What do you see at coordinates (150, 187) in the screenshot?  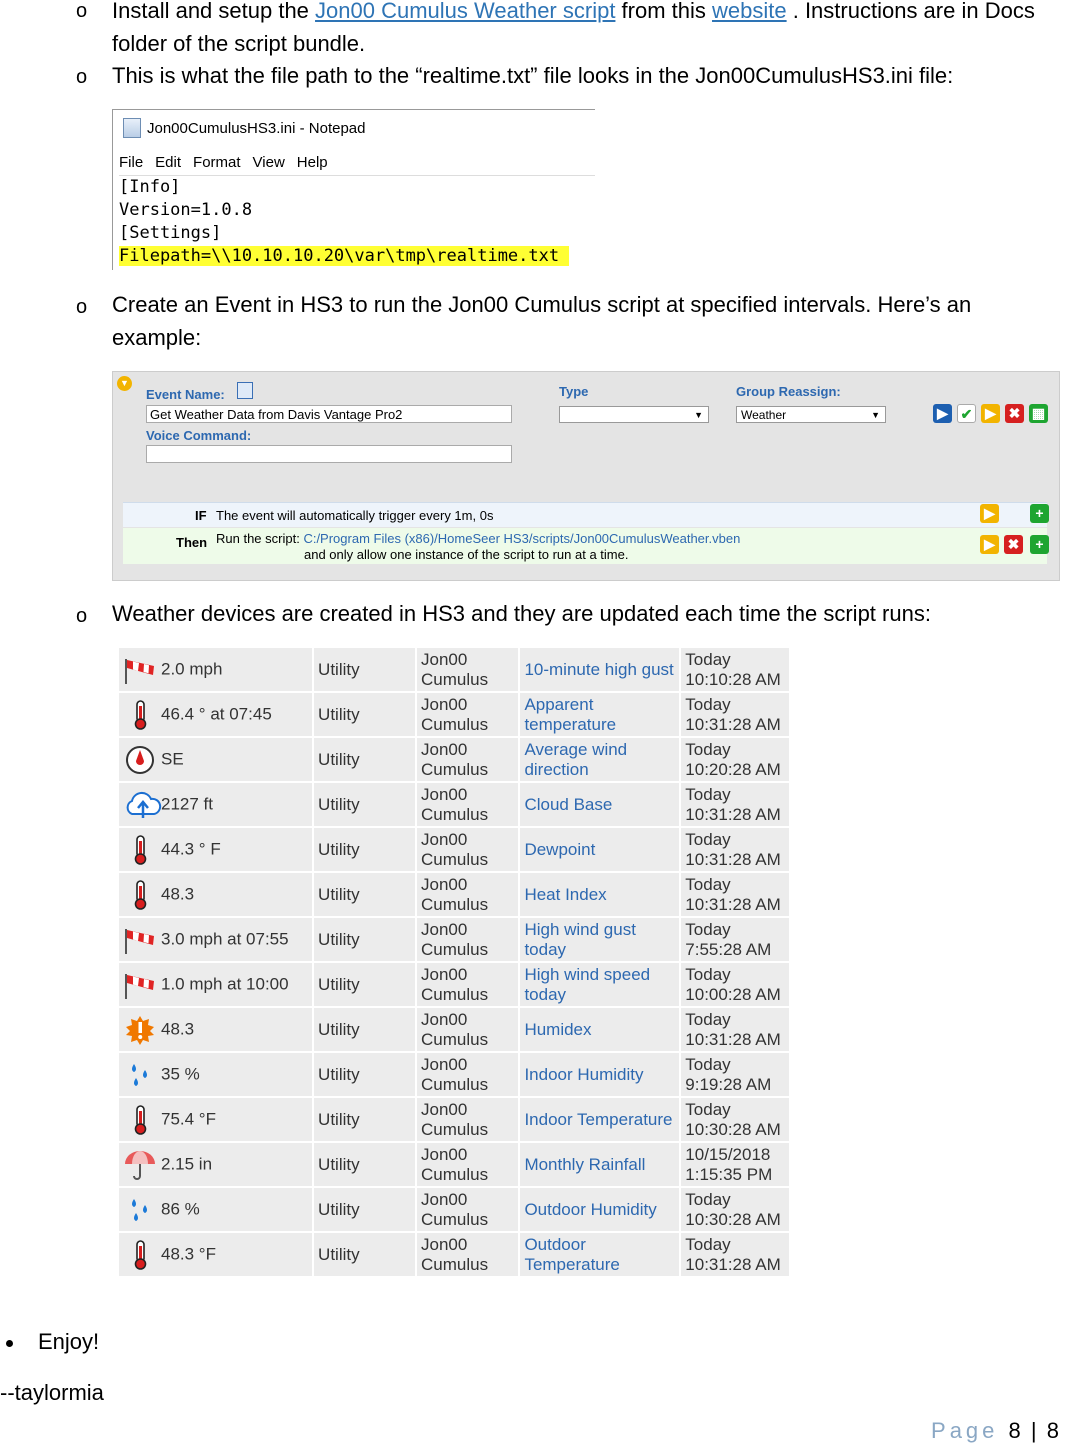 I see `ini-line: [Info]` at bounding box center [150, 187].